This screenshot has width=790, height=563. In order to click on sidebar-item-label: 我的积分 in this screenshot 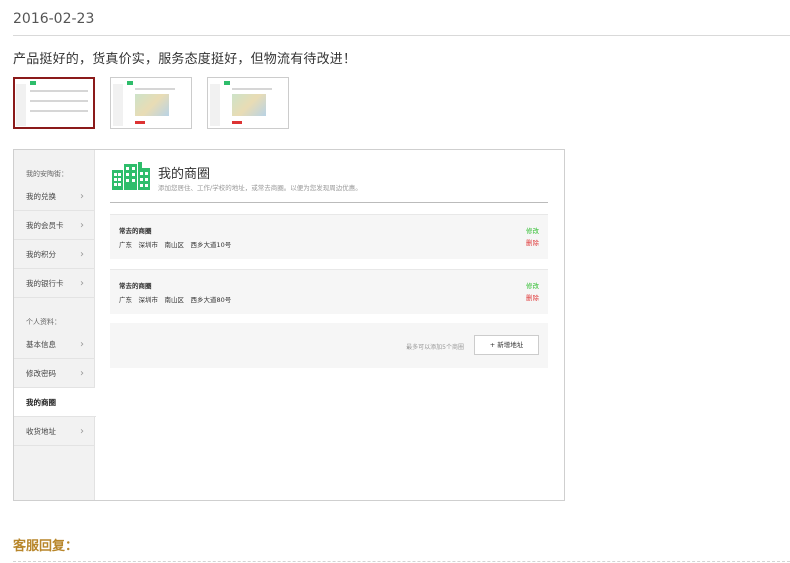, I will do `click(41, 254)`.